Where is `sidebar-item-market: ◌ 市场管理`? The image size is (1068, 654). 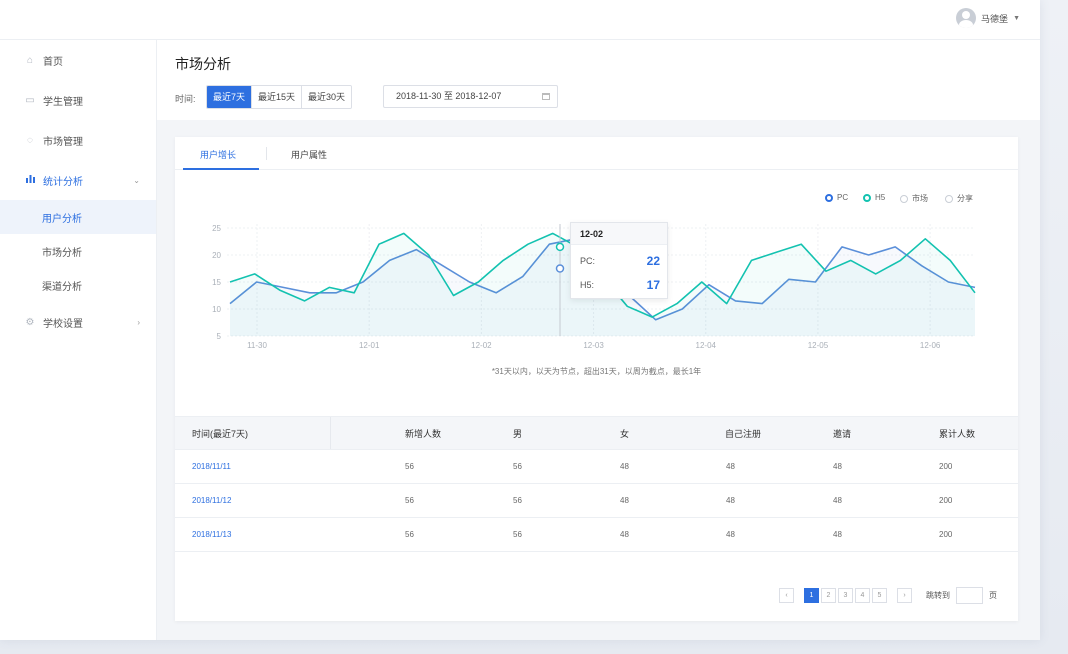
sidebar-item-market: ◌ 市场管理 is located at coordinates (78, 140).